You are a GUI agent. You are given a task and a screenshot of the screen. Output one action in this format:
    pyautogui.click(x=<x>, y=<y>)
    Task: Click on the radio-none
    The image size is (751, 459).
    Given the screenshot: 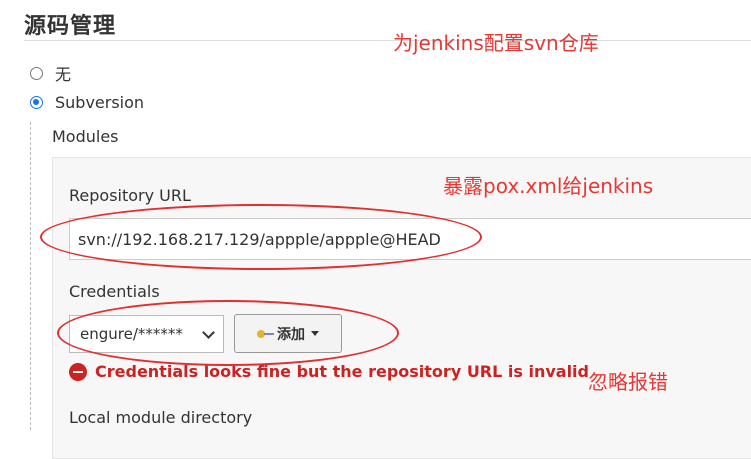 What is the action you would take?
    pyautogui.click(x=36, y=73)
    